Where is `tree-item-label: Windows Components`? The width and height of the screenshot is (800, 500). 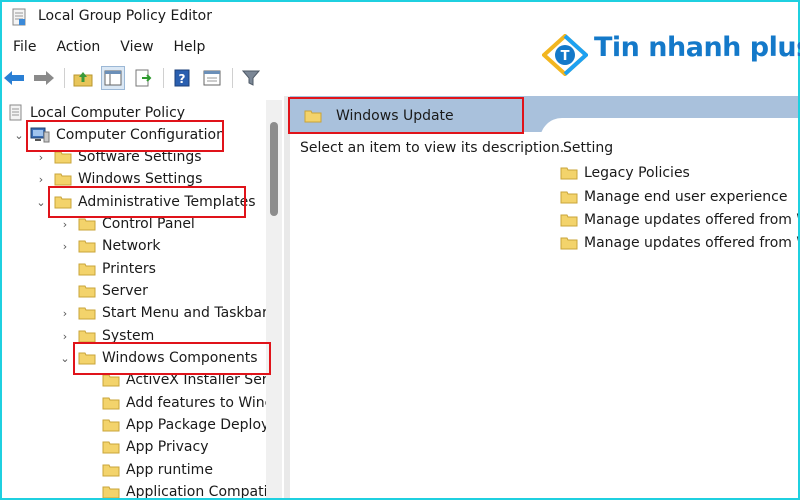
tree-item-label: Windows Components is located at coordinates (180, 358).